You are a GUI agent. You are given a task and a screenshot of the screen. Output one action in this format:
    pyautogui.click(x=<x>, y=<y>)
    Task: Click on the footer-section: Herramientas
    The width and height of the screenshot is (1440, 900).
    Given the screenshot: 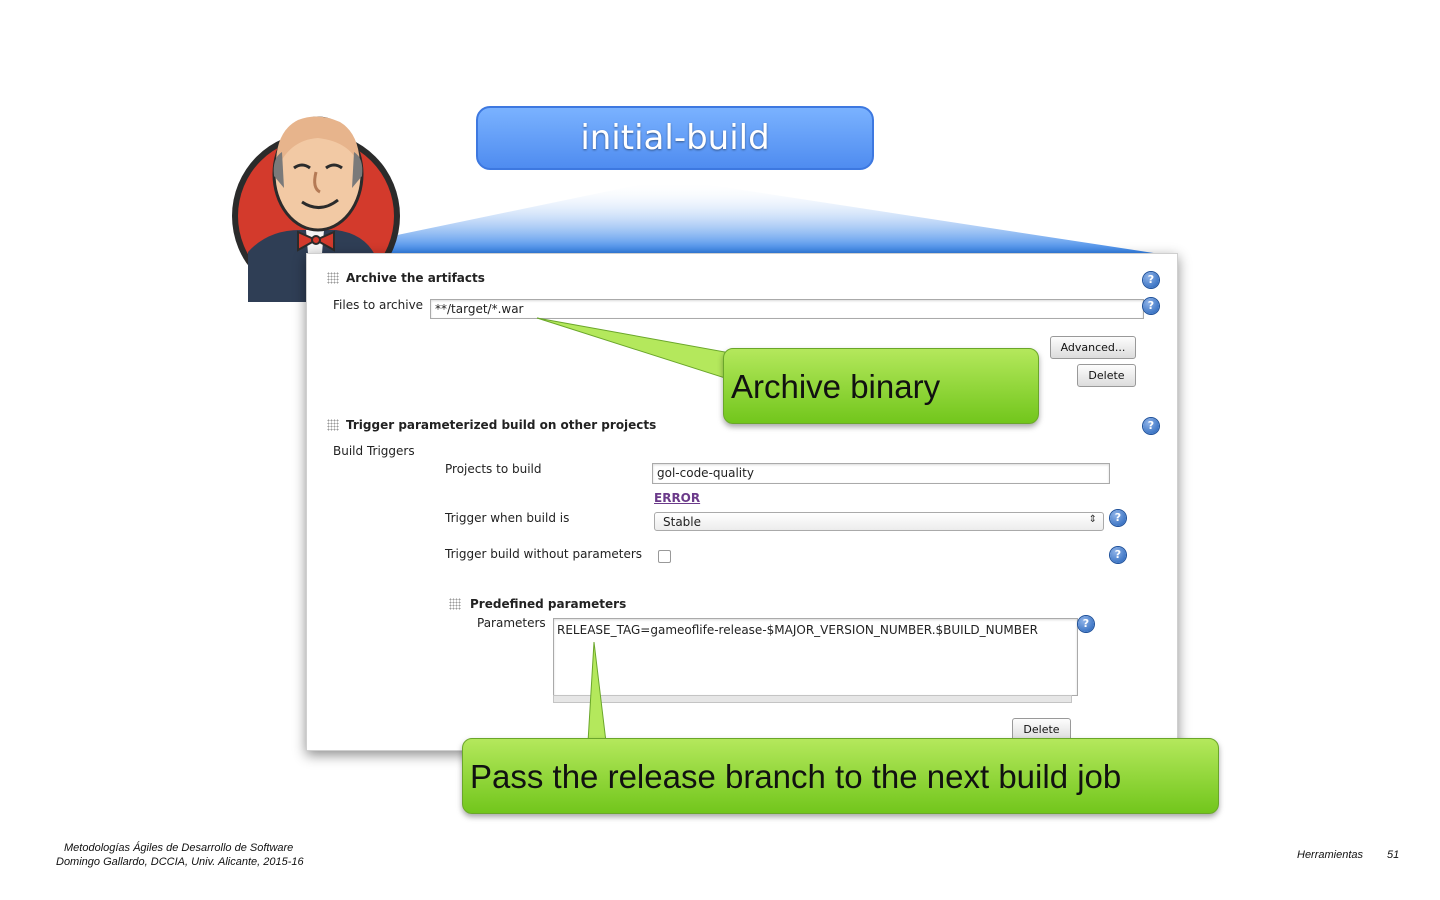 What is the action you would take?
    pyautogui.click(x=1330, y=855)
    